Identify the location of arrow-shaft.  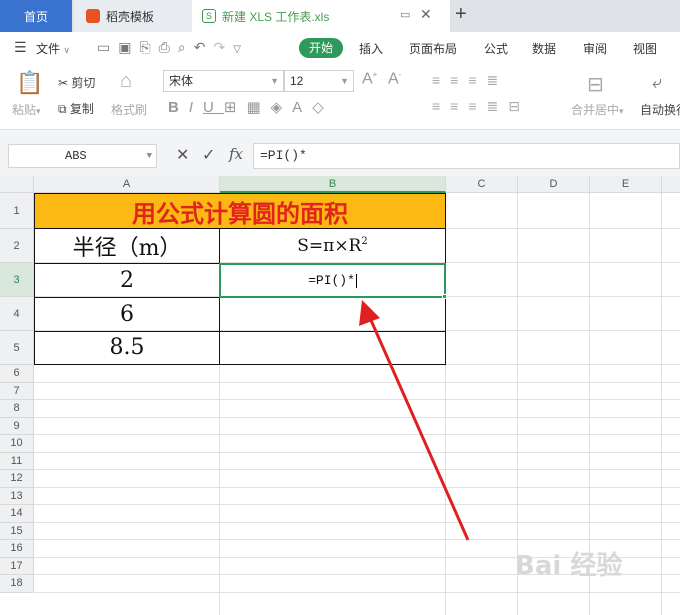
(419, 429).